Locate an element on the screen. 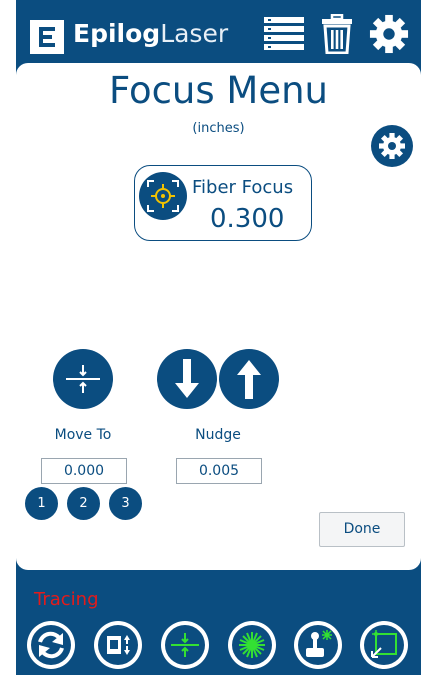  logo-light: Laser is located at coordinates (194, 33).